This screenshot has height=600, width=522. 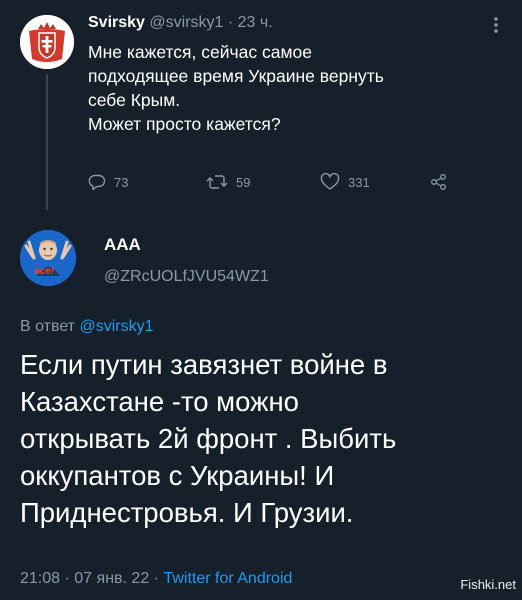 What do you see at coordinates (40, 578) in the screenshot?
I see `reply-time: 21:08` at bounding box center [40, 578].